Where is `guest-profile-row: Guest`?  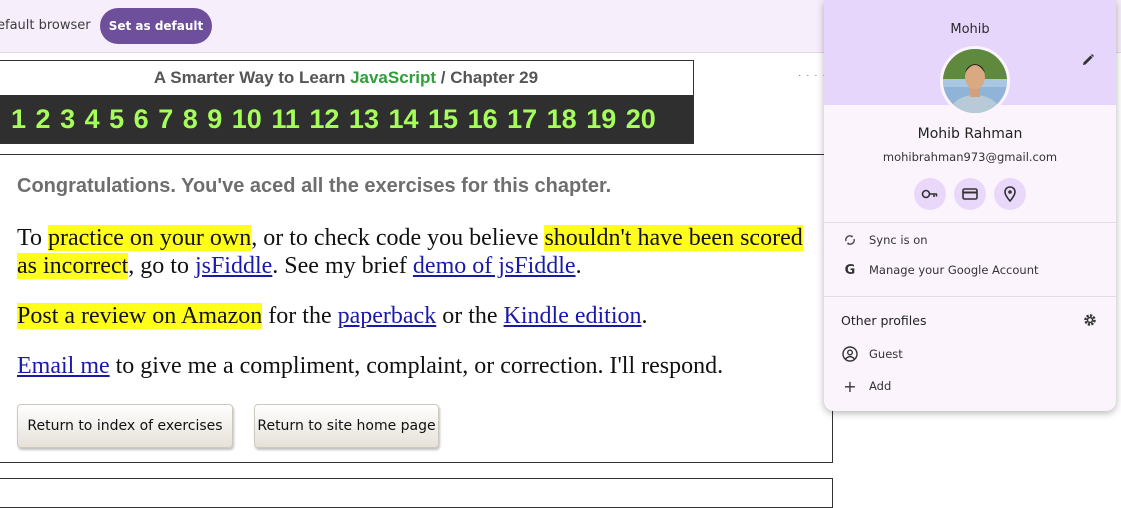 guest-profile-row: Guest is located at coordinates (871, 354).